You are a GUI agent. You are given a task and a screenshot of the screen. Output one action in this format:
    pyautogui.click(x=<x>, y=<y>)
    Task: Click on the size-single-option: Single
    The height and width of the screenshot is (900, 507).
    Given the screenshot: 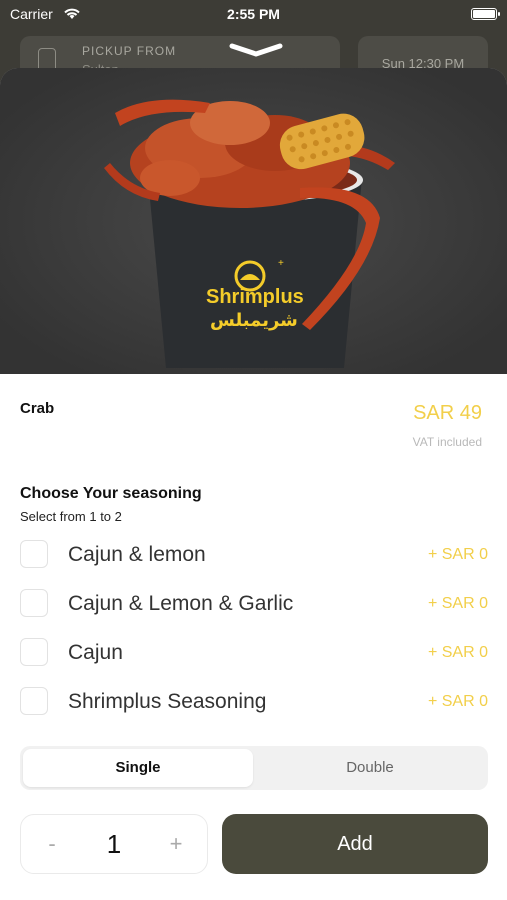 What is the action you would take?
    pyautogui.click(x=138, y=768)
    